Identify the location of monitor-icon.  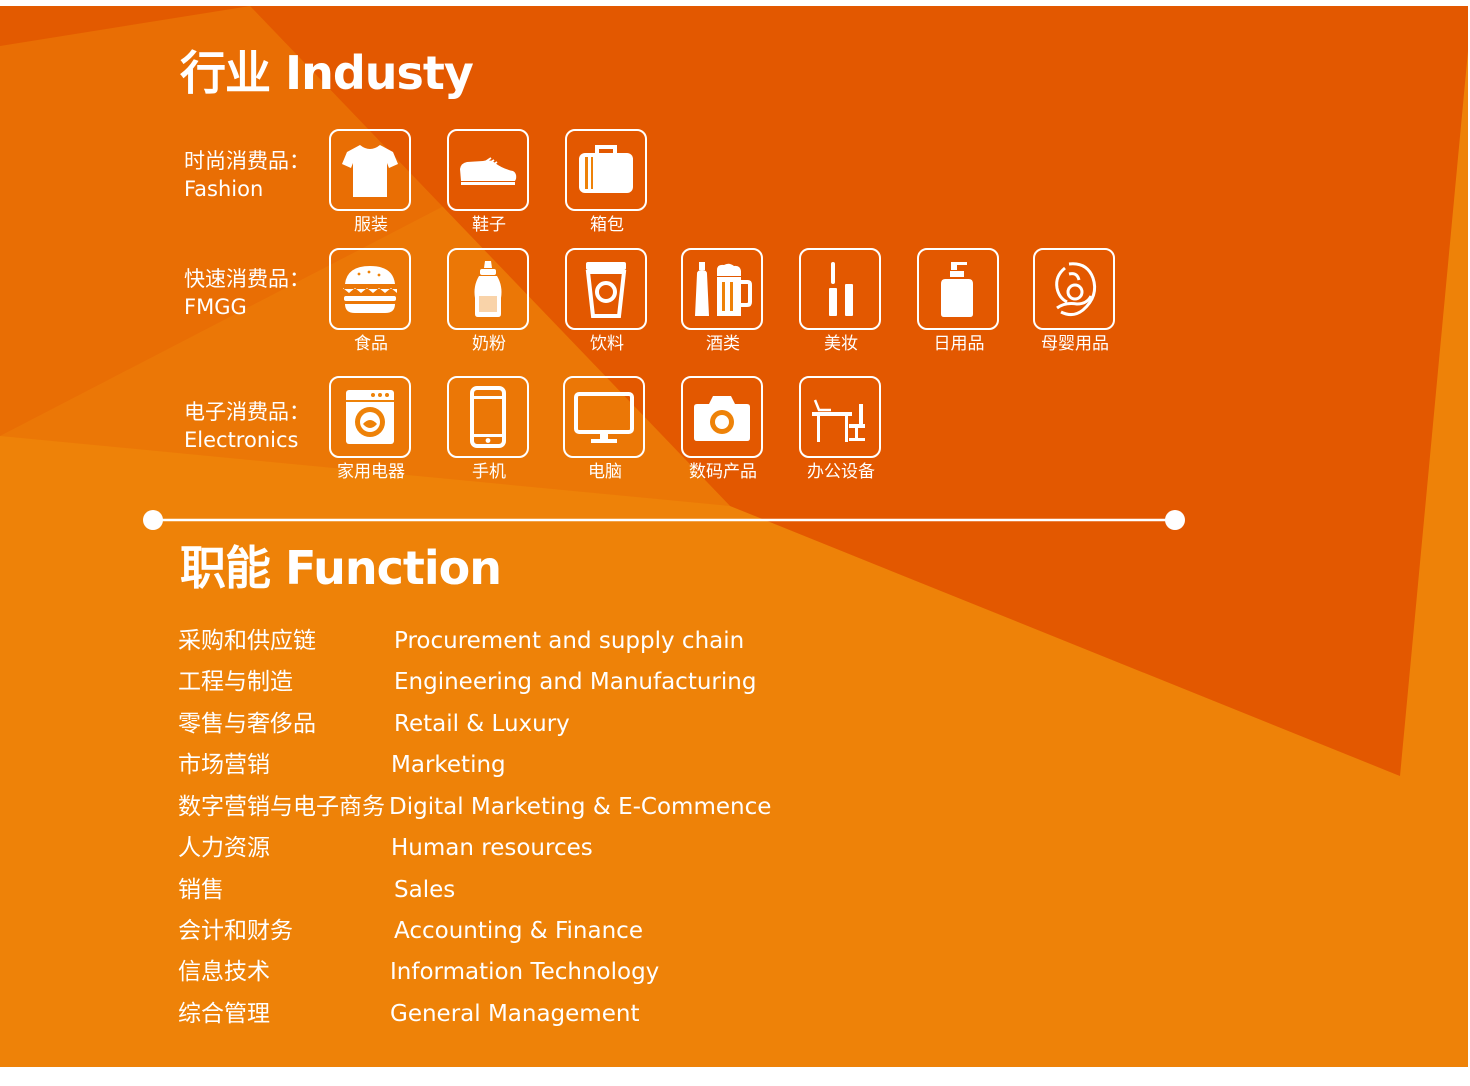
(604, 417).